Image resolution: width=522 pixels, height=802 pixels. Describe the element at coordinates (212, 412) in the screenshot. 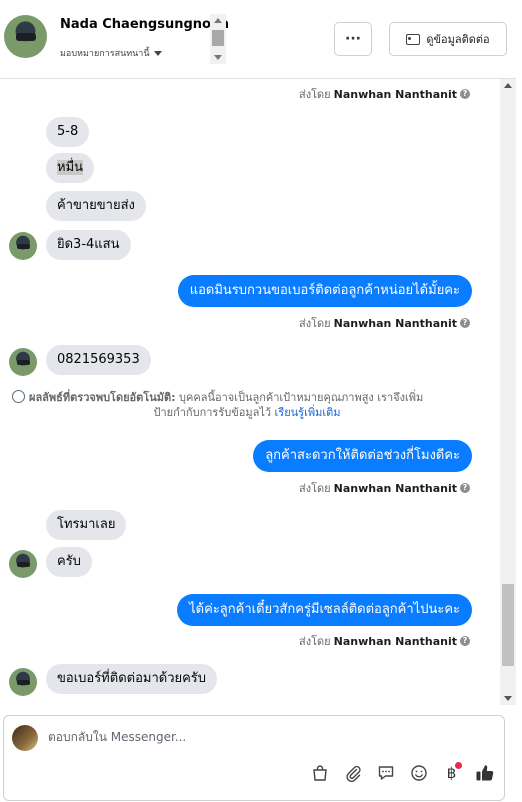

I see `ai-note-text-2: ป้ายกำกับการรับข้อมูลไว้` at that location.